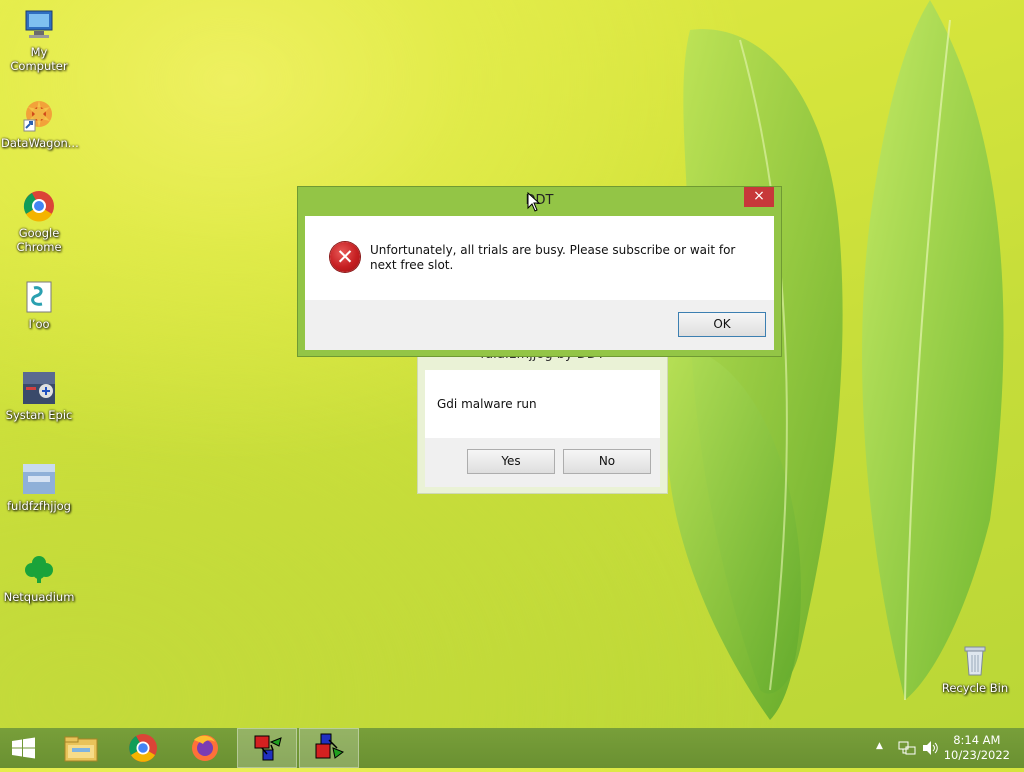 The image size is (1024, 772). I want to click on show-hidden-icons-chevron-icon: ▲, so click(879, 746).